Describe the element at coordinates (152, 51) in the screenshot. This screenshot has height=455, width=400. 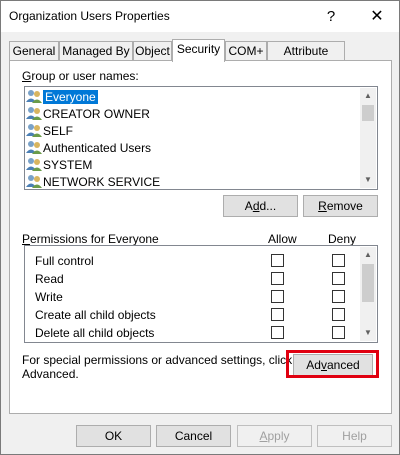
I see `tab-object: Object` at that location.